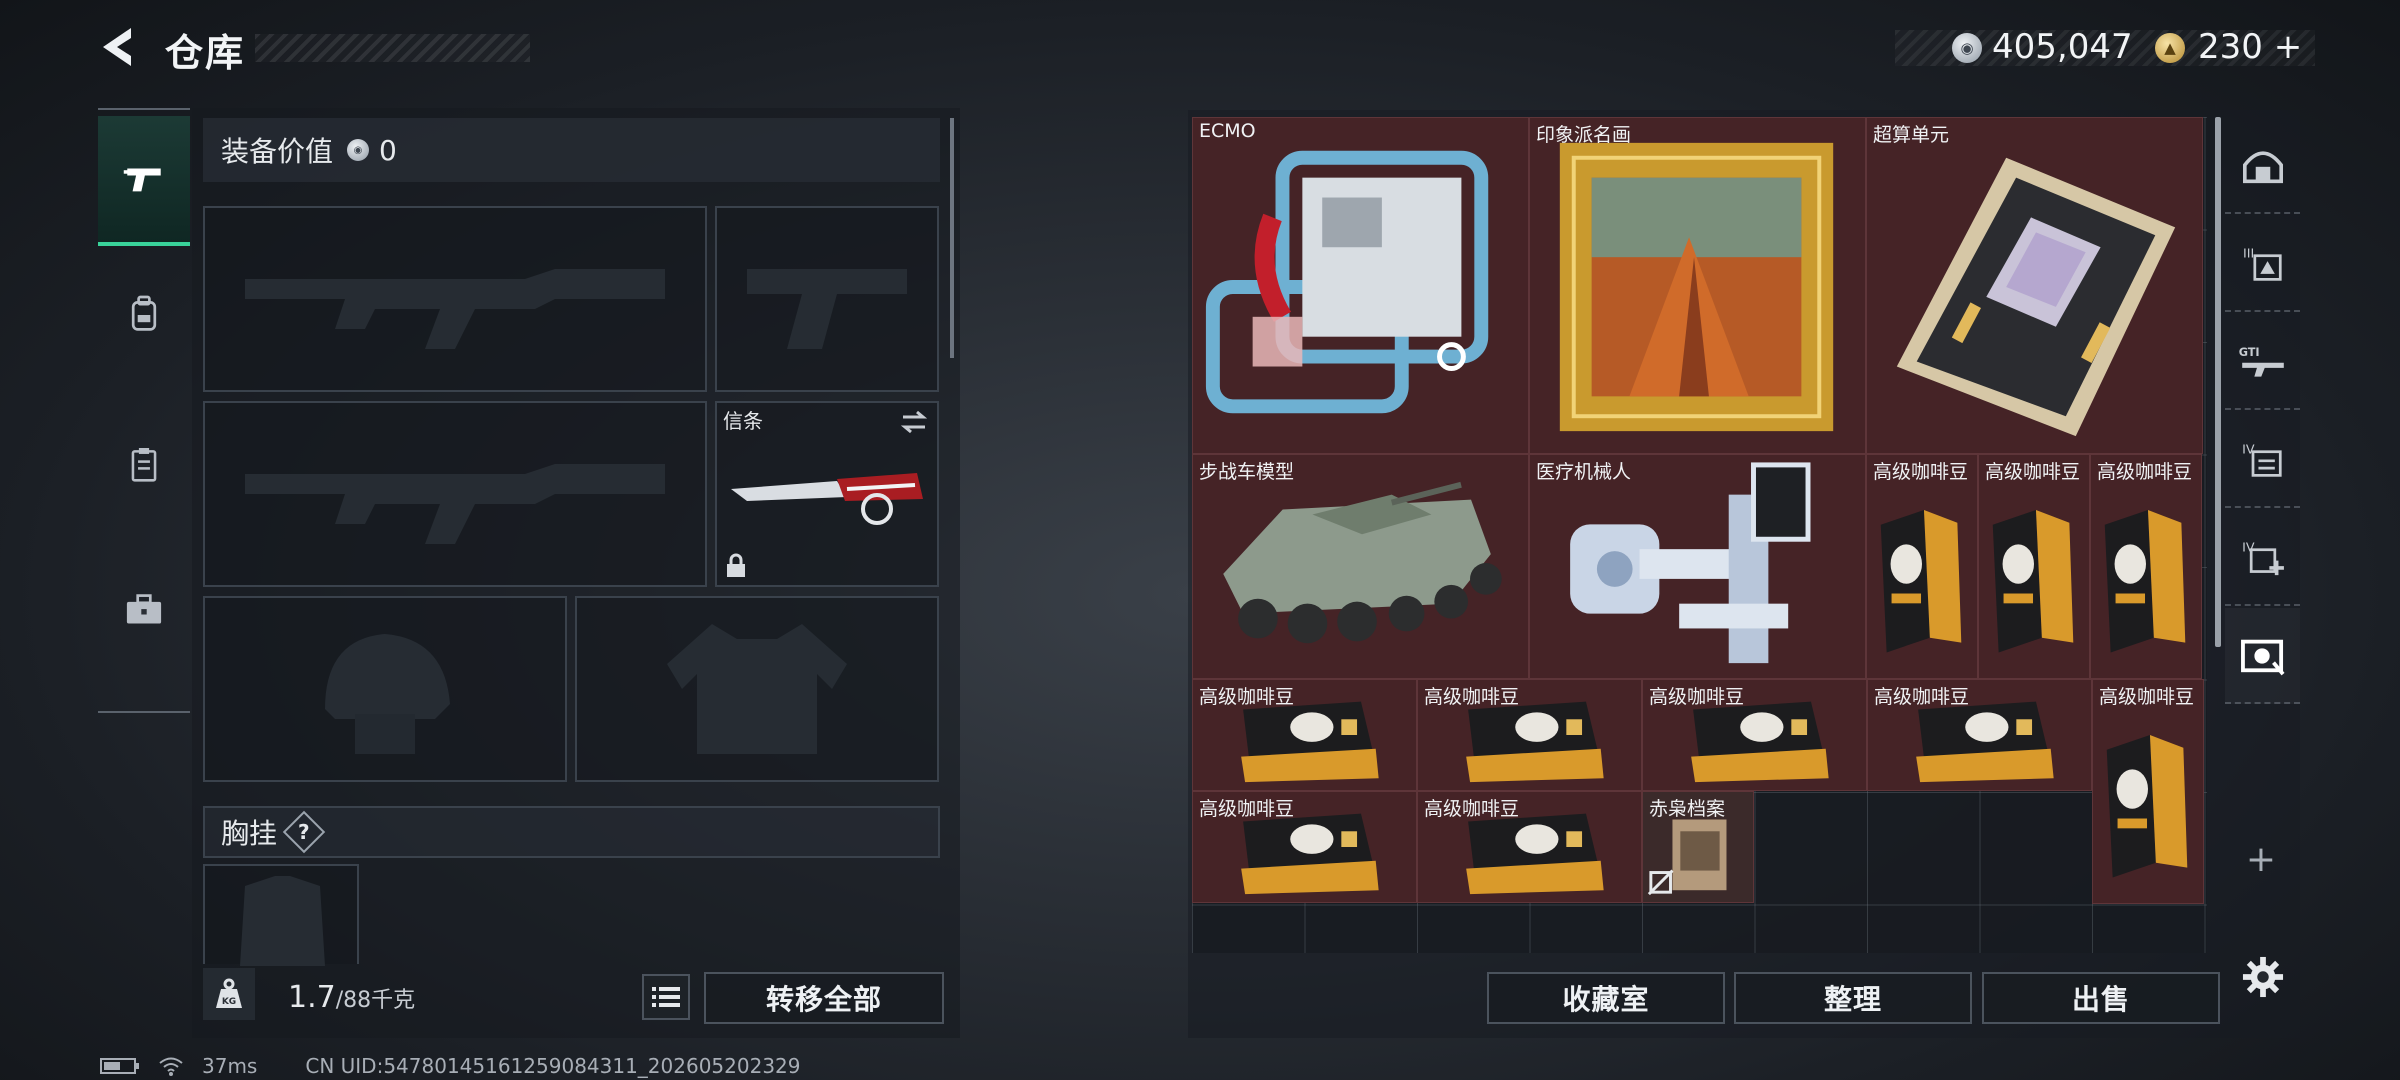 The height and width of the screenshot is (1080, 2400). Describe the element at coordinates (392, 48) in the screenshot. I see `title-decoration` at that location.